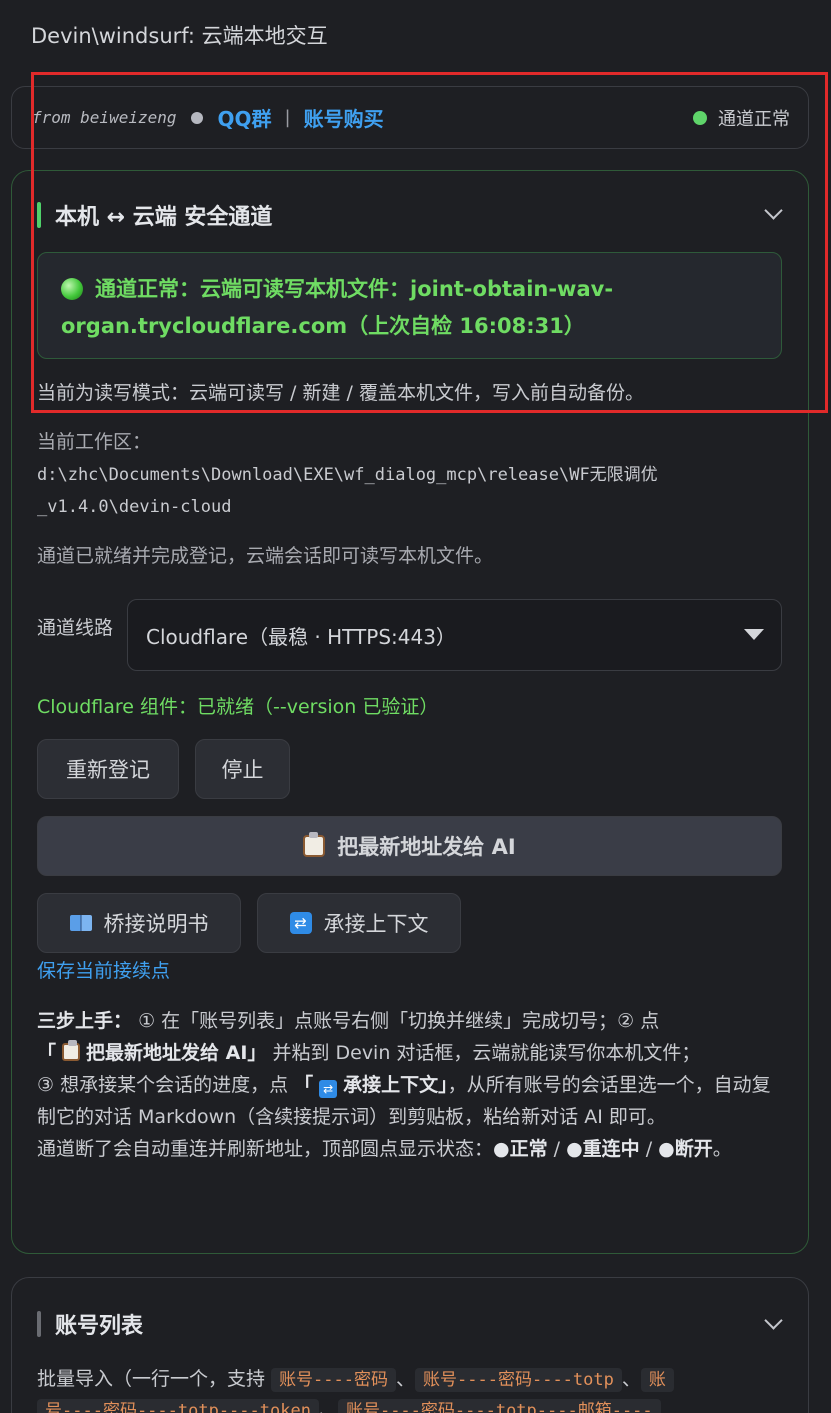  I want to click on send-latest-address-button: 把最新地址发给 AI, so click(409, 846).